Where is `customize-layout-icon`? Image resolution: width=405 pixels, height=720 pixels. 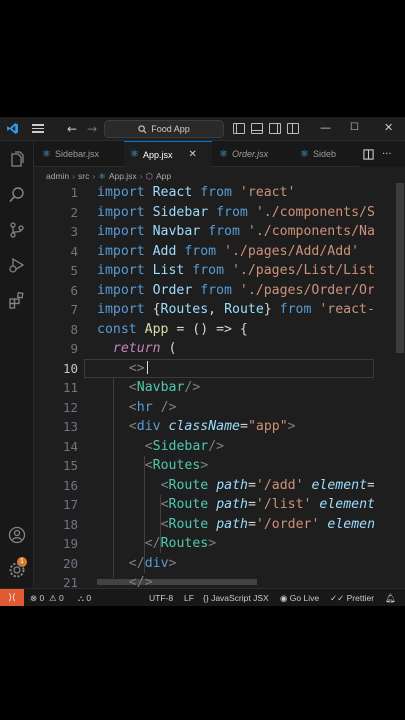
customize-layout-icon is located at coordinates (293, 128).